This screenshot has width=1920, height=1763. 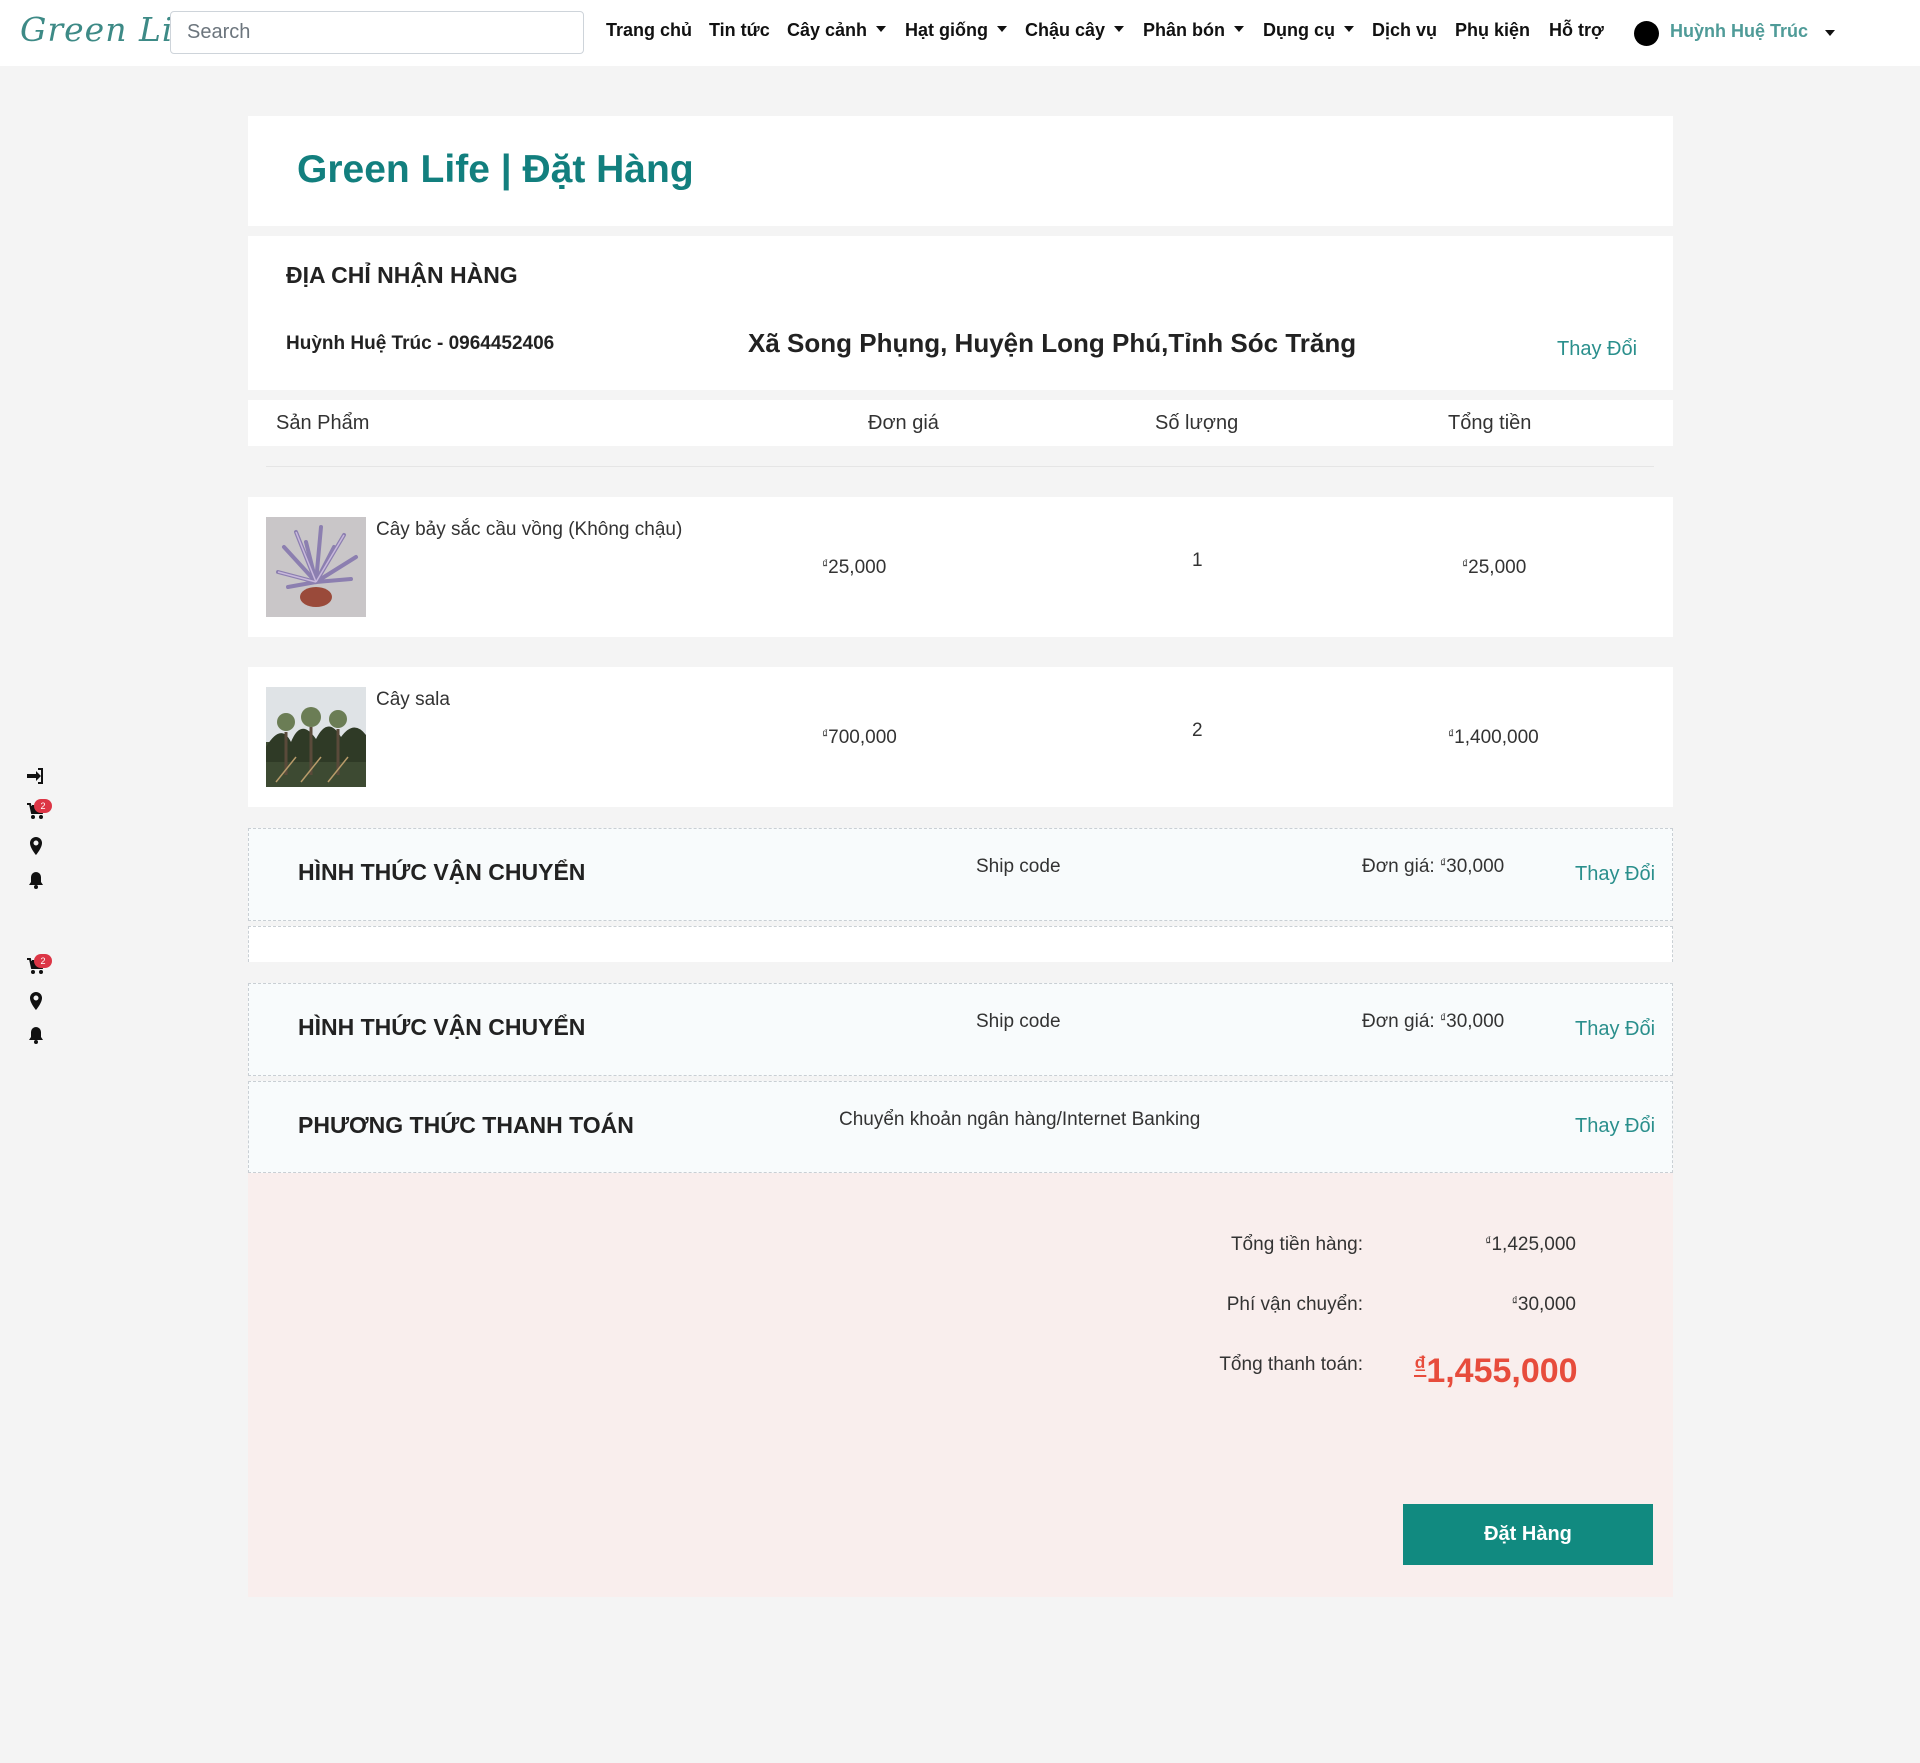 What do you see at coordinates (413, 700) in the screenshot?
I see `product-name: Cây sala` at bounding box center [413, 700].